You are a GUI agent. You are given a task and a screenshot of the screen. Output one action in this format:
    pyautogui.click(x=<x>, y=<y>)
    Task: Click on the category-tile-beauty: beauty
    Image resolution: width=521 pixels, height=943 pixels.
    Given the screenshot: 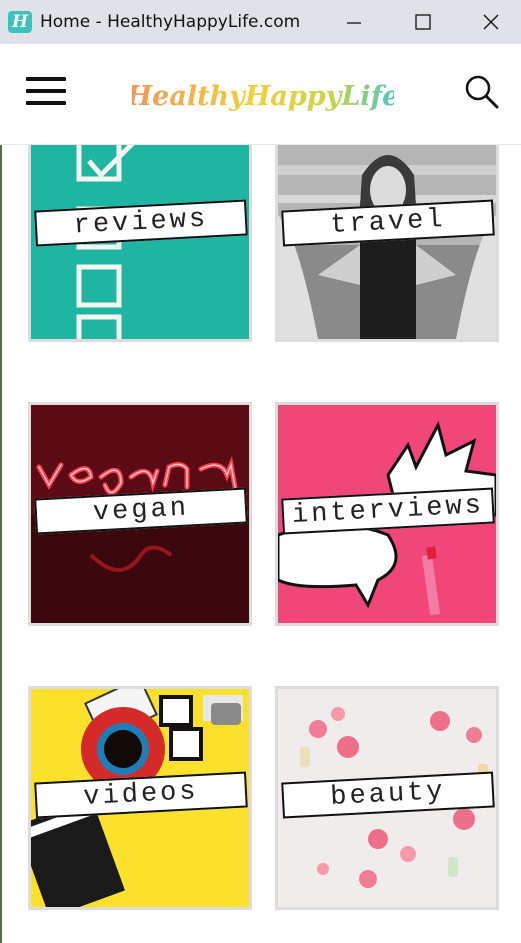 What is the action you would take?
    pyautogui.click(x=387, y=798)
    